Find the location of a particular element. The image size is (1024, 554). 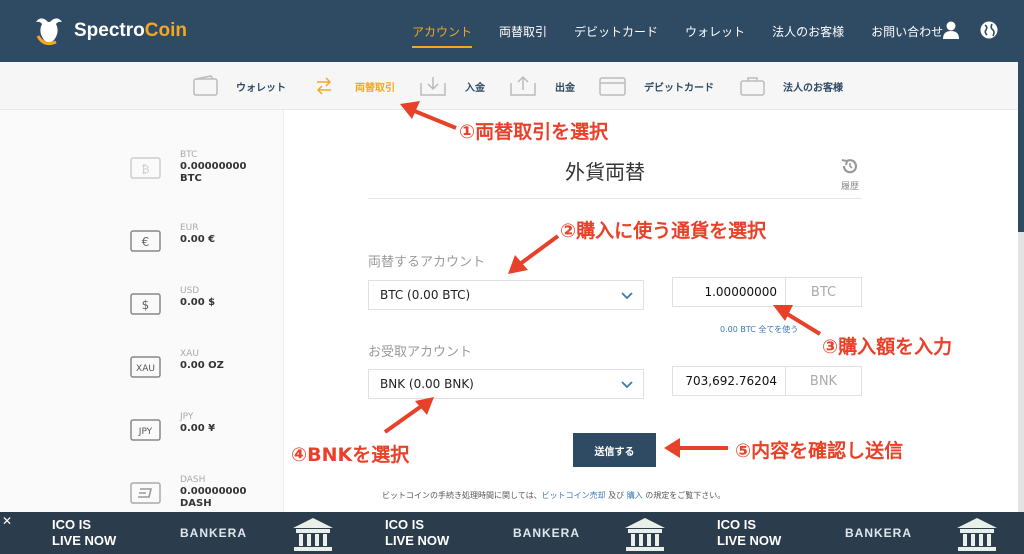

spectrocoin-logo: SpectroCoin is located at coordinates (108, 31).